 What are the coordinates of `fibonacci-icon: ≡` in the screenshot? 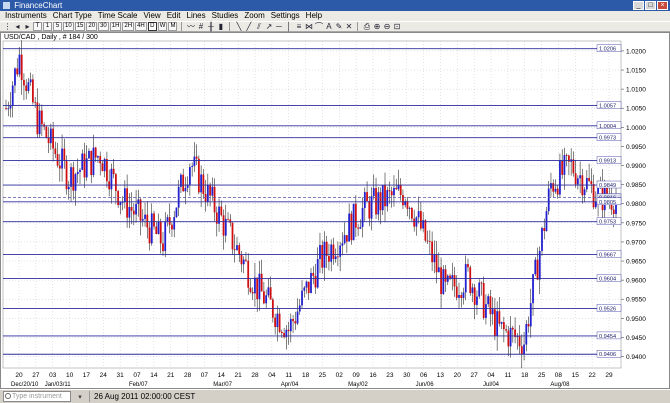 It's located at (298, 26).